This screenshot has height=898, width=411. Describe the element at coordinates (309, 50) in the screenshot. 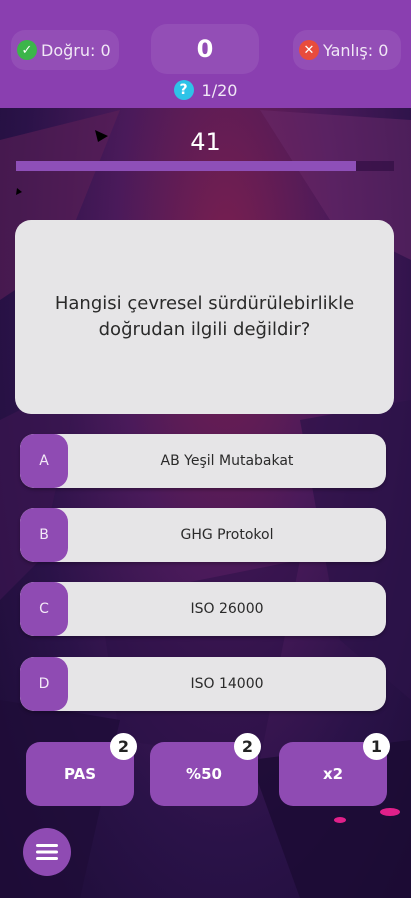

I see `close-icon: ✕` at that location.